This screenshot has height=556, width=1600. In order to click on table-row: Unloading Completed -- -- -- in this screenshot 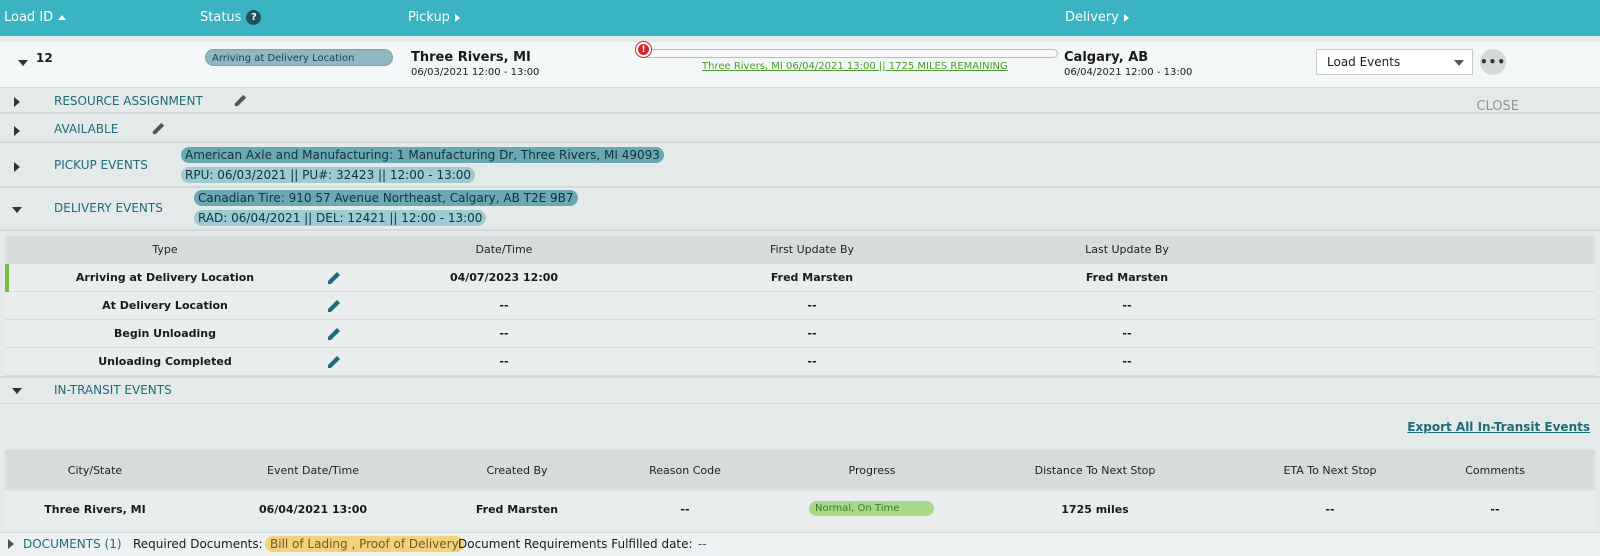, I will do `click(800, 362)`.